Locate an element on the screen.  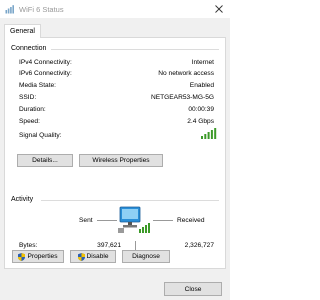
properties-button-label: Properties is located at coordinates (42, 256).